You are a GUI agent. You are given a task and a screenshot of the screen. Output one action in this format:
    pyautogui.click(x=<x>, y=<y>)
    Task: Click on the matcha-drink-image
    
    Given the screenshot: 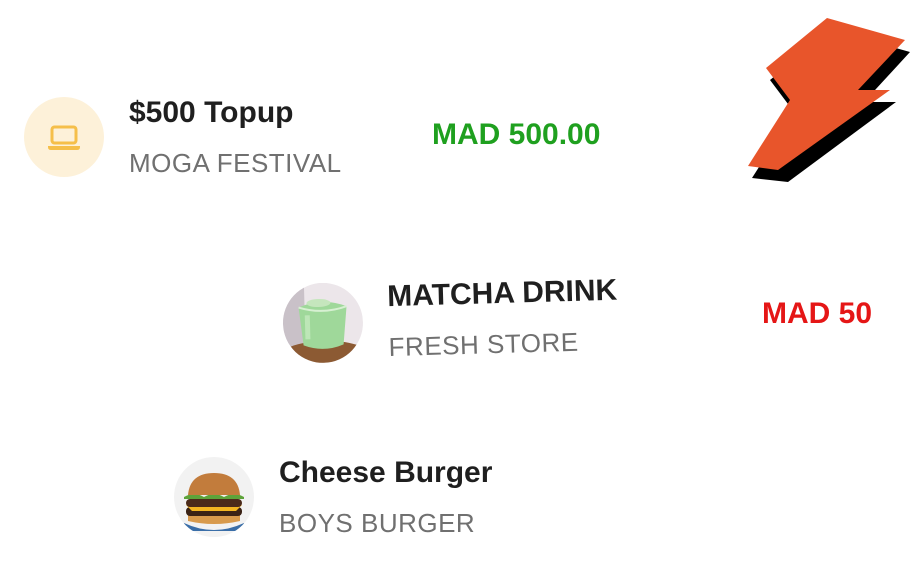 What is the action you would take?
    pyautogui.click(x=323, y=322)
    